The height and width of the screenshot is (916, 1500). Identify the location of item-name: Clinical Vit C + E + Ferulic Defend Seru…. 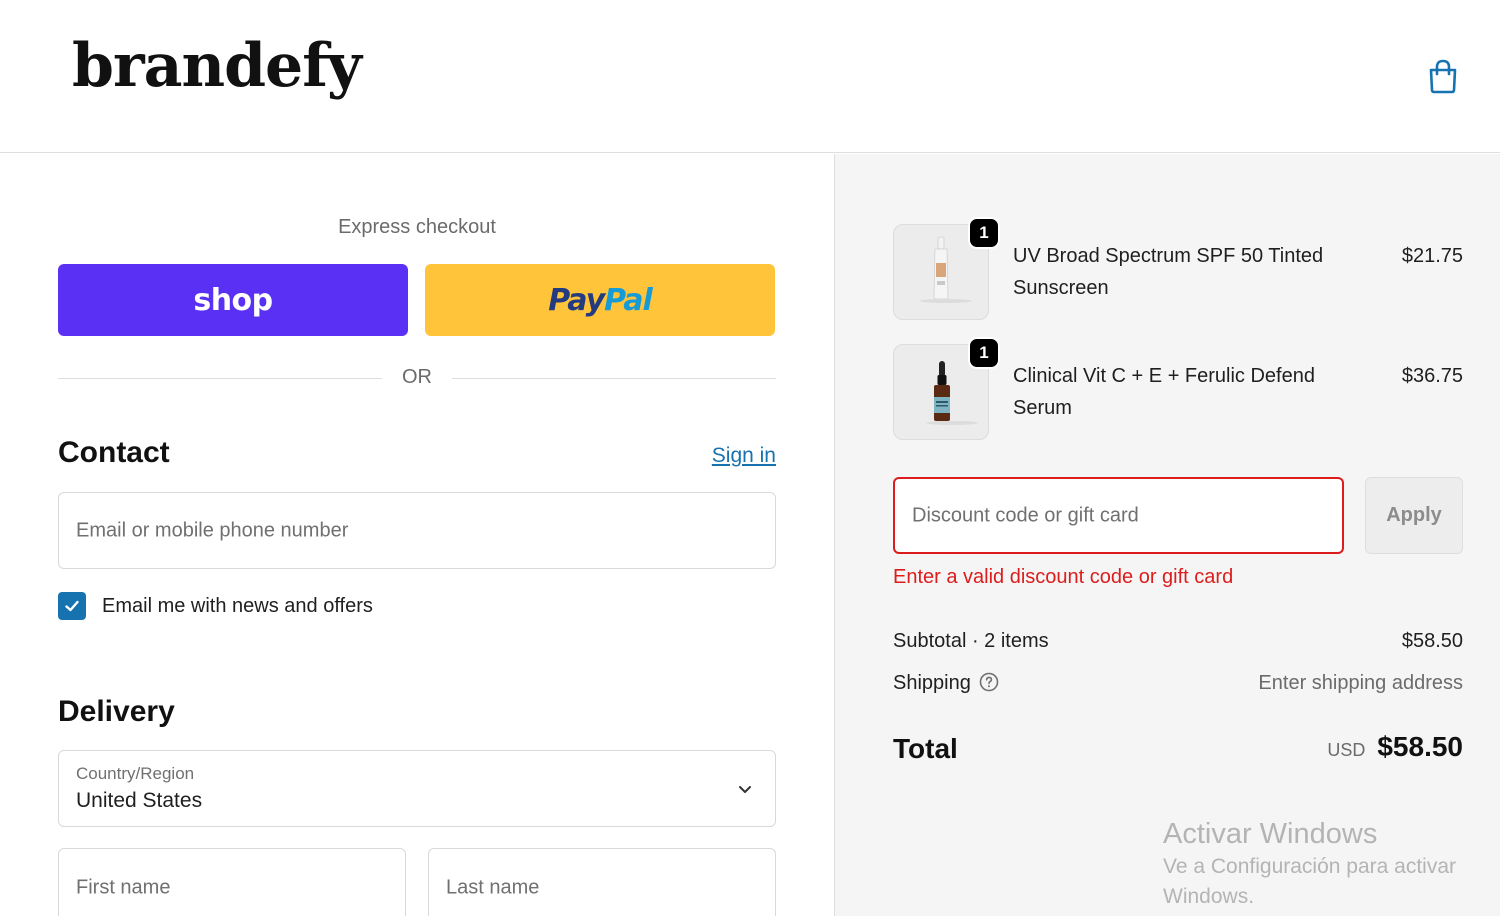
(1164, 392).